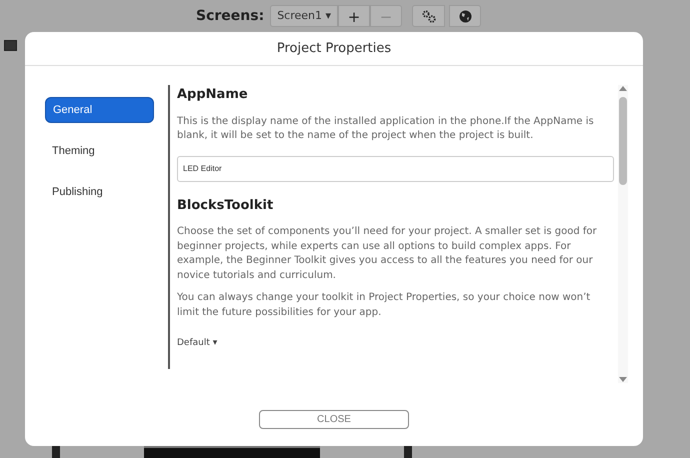  Describe the element at coordinates (623, 141) in the screenshot. I see `scrollbar-thumb` at that location.